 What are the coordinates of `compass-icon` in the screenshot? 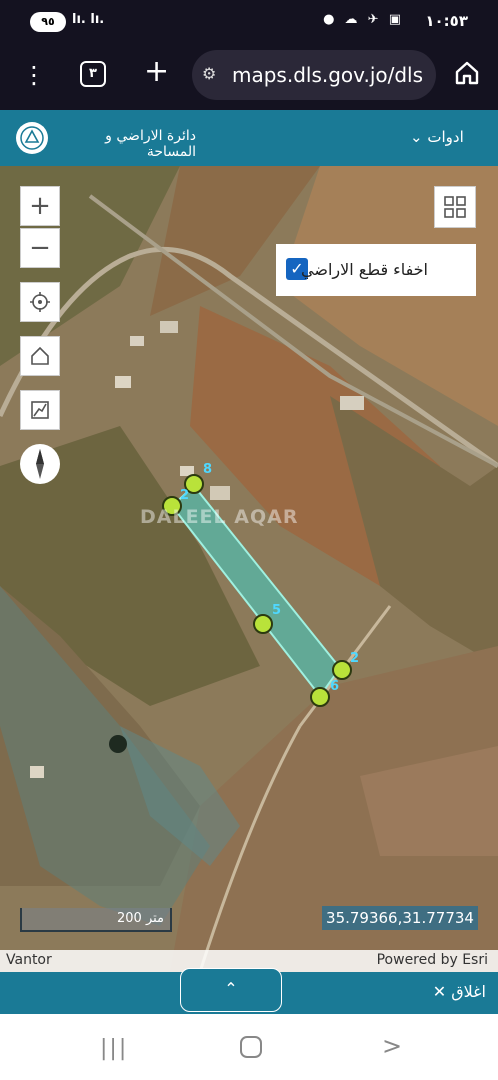 It's located at (40, 464).